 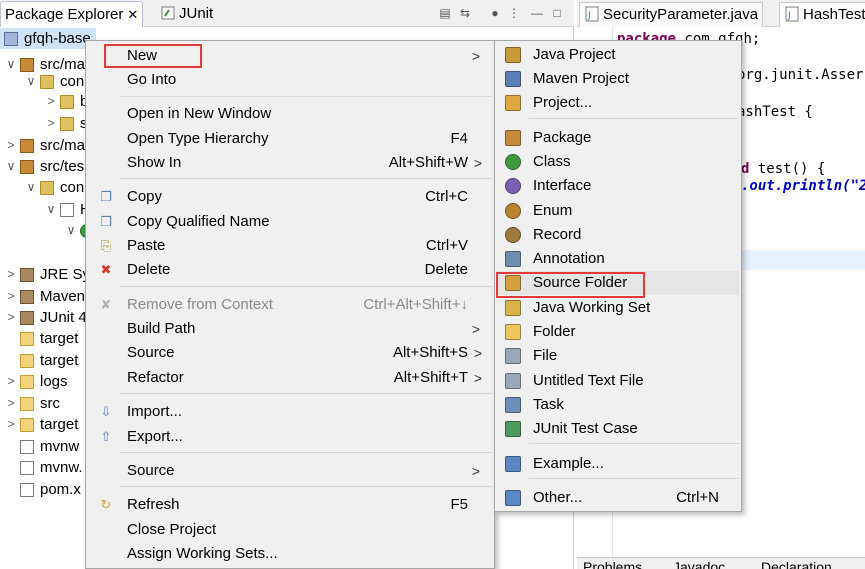 I want to click on submenu-item-maven-project: Maven Project, so click(x=618, y=79).